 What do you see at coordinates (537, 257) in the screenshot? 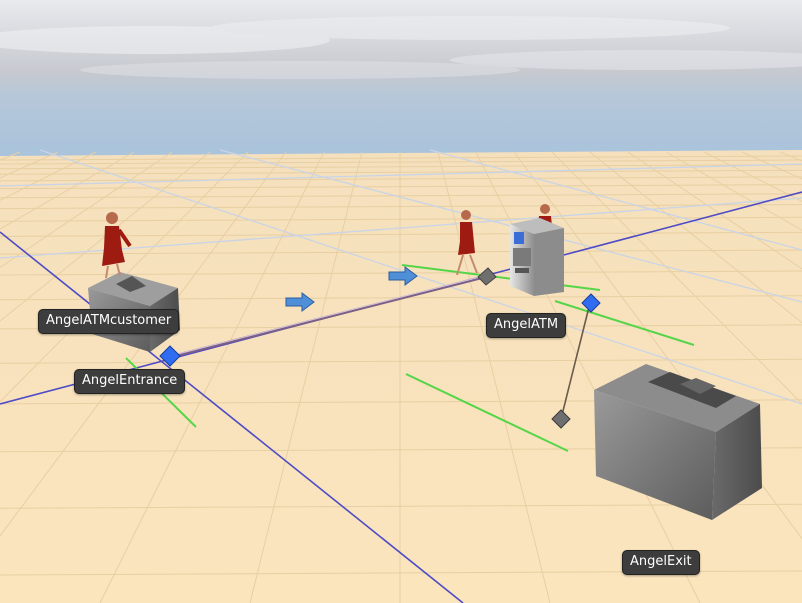
I see `atm-machine-icon` at bounding box center [537, 257].